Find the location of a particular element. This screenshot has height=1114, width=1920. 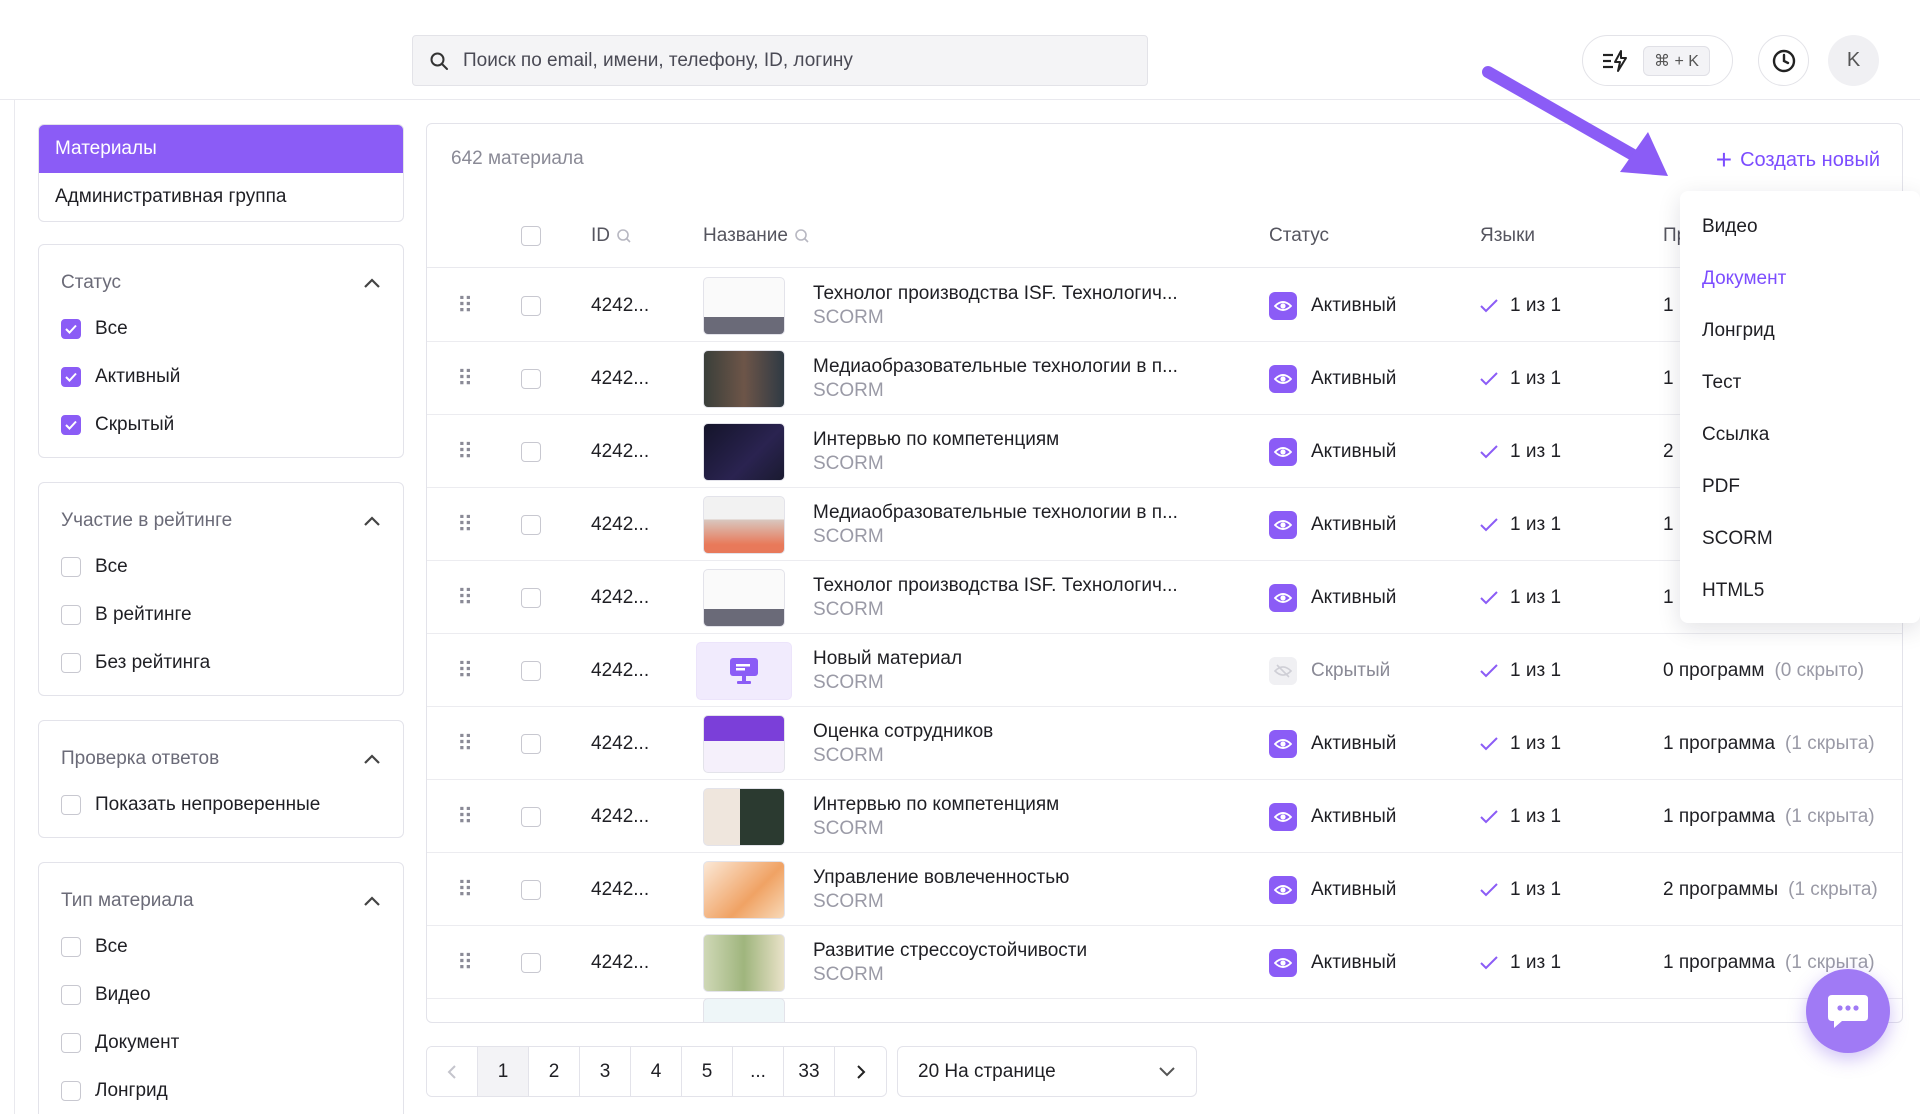

column-status: Статус is located at coordinates (1299, 236).